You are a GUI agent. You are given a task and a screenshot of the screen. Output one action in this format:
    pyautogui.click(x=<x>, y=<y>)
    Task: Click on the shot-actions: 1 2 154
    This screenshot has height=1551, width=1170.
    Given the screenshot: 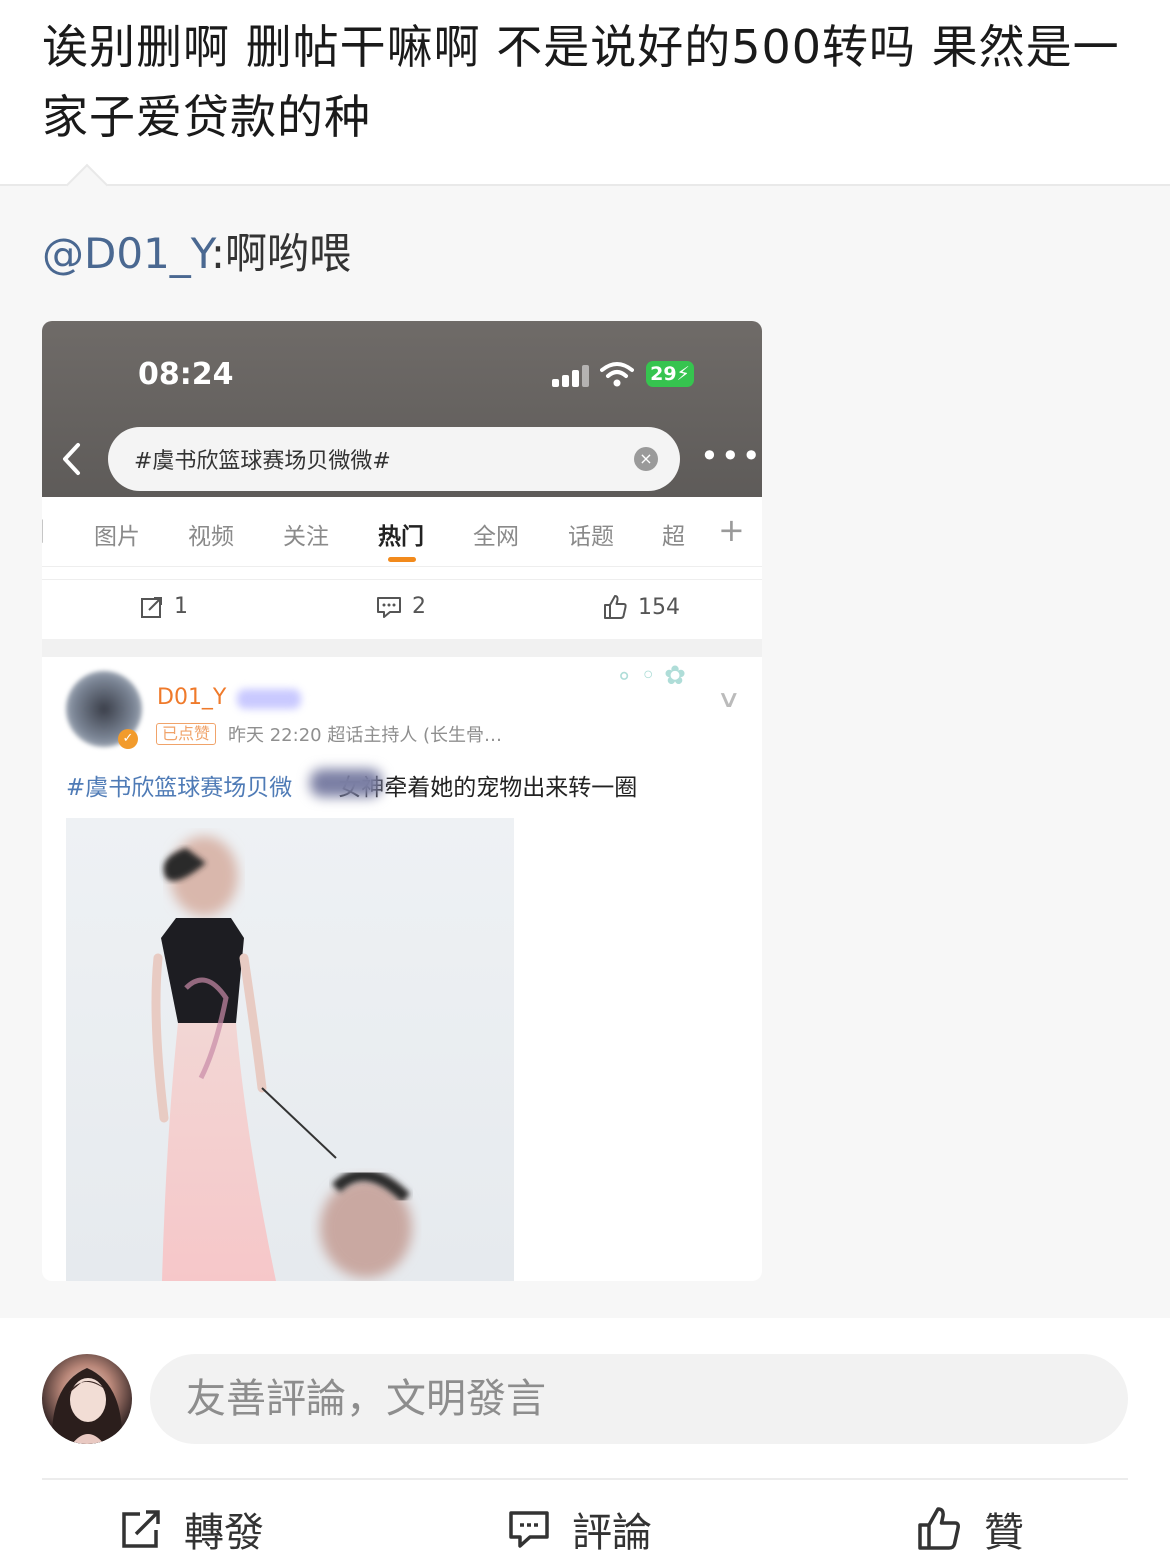 What is the action you would take?
    pyautogui.click(x=402, y=609)
    